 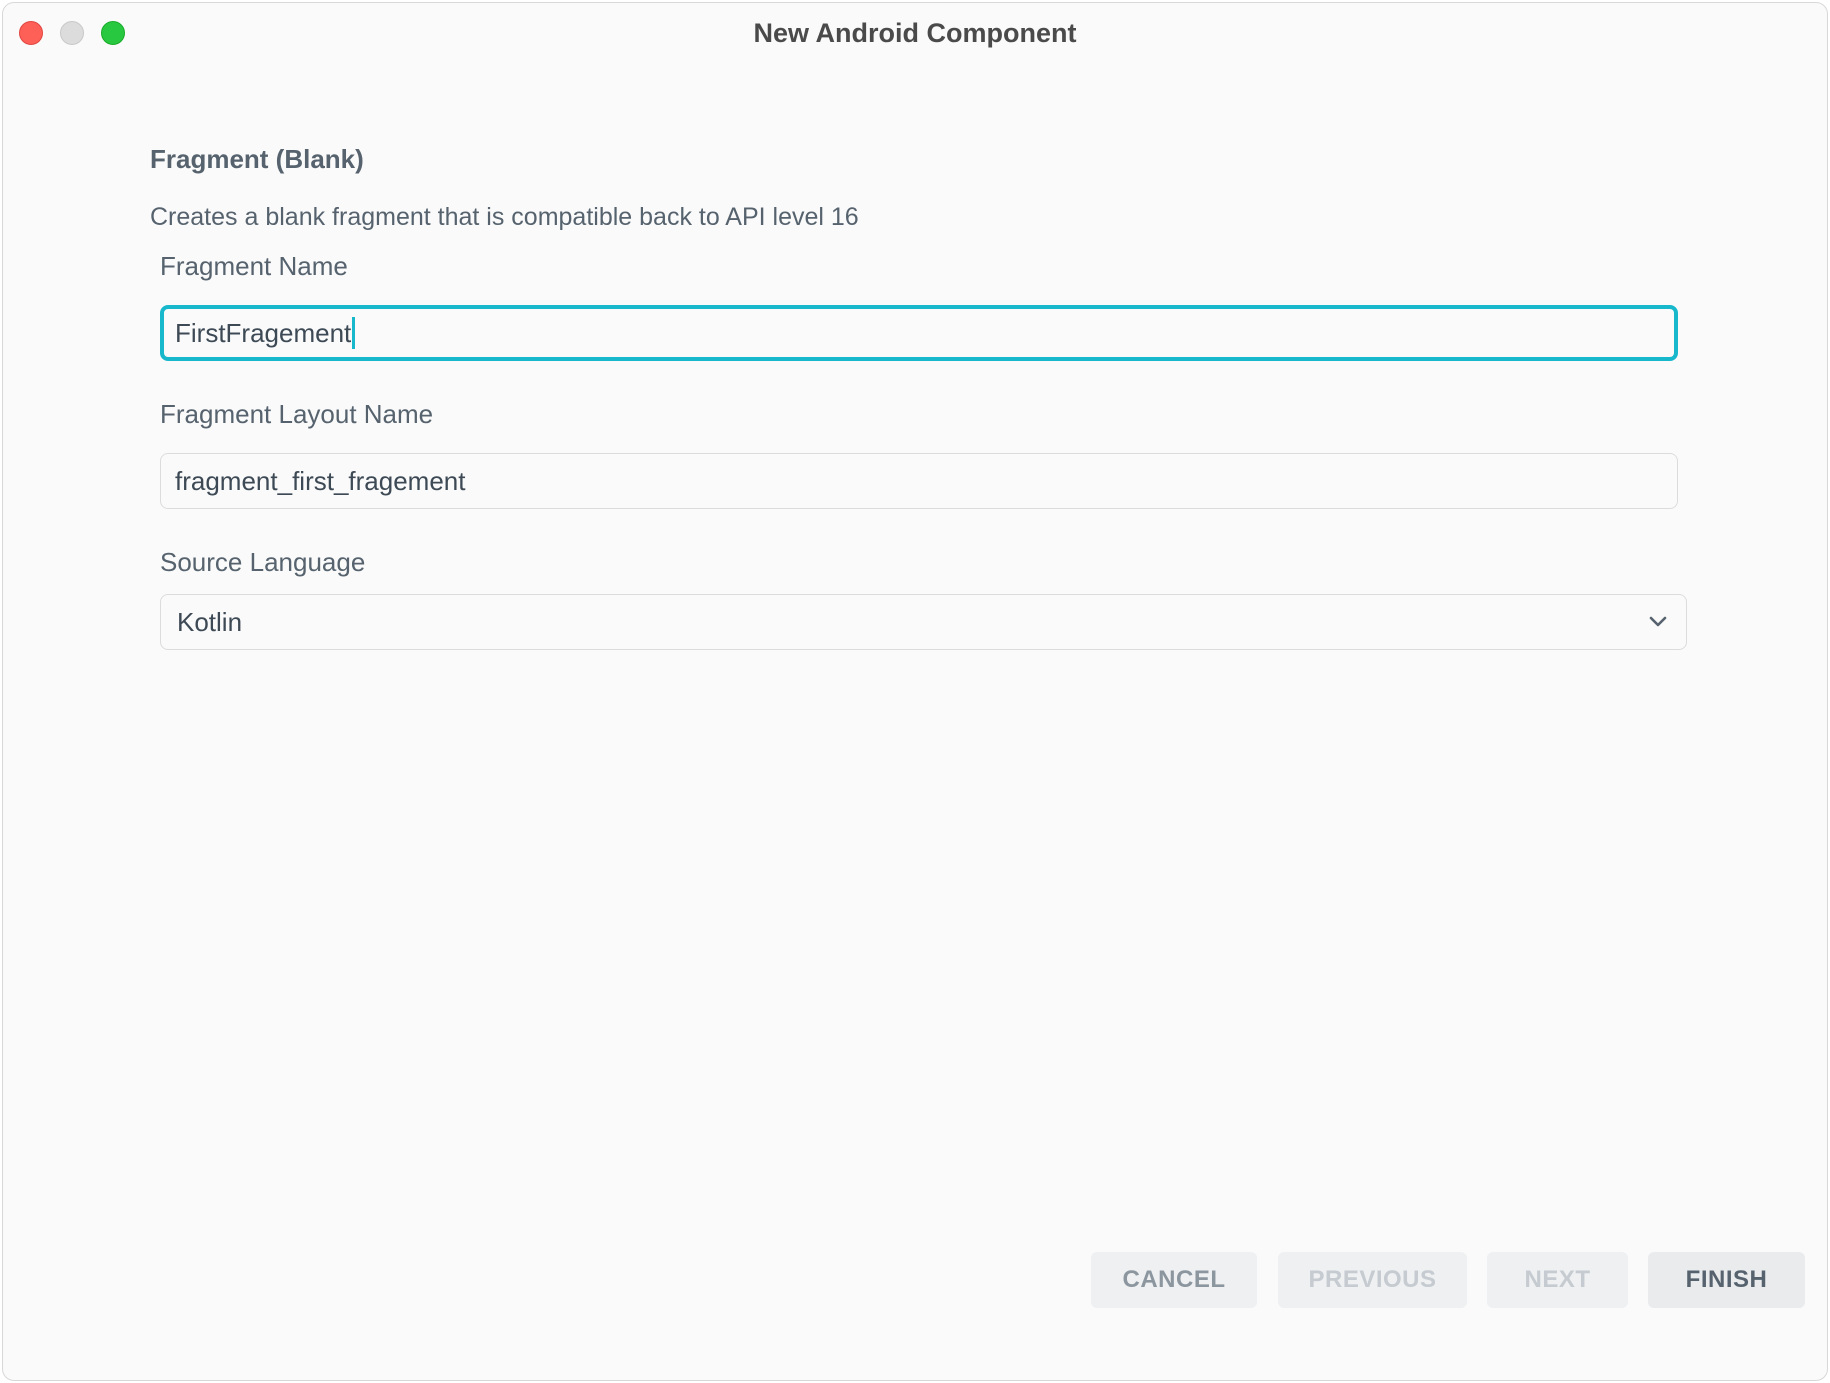 I want to click on window-title: New Android Component, so click(x=915, y=33).